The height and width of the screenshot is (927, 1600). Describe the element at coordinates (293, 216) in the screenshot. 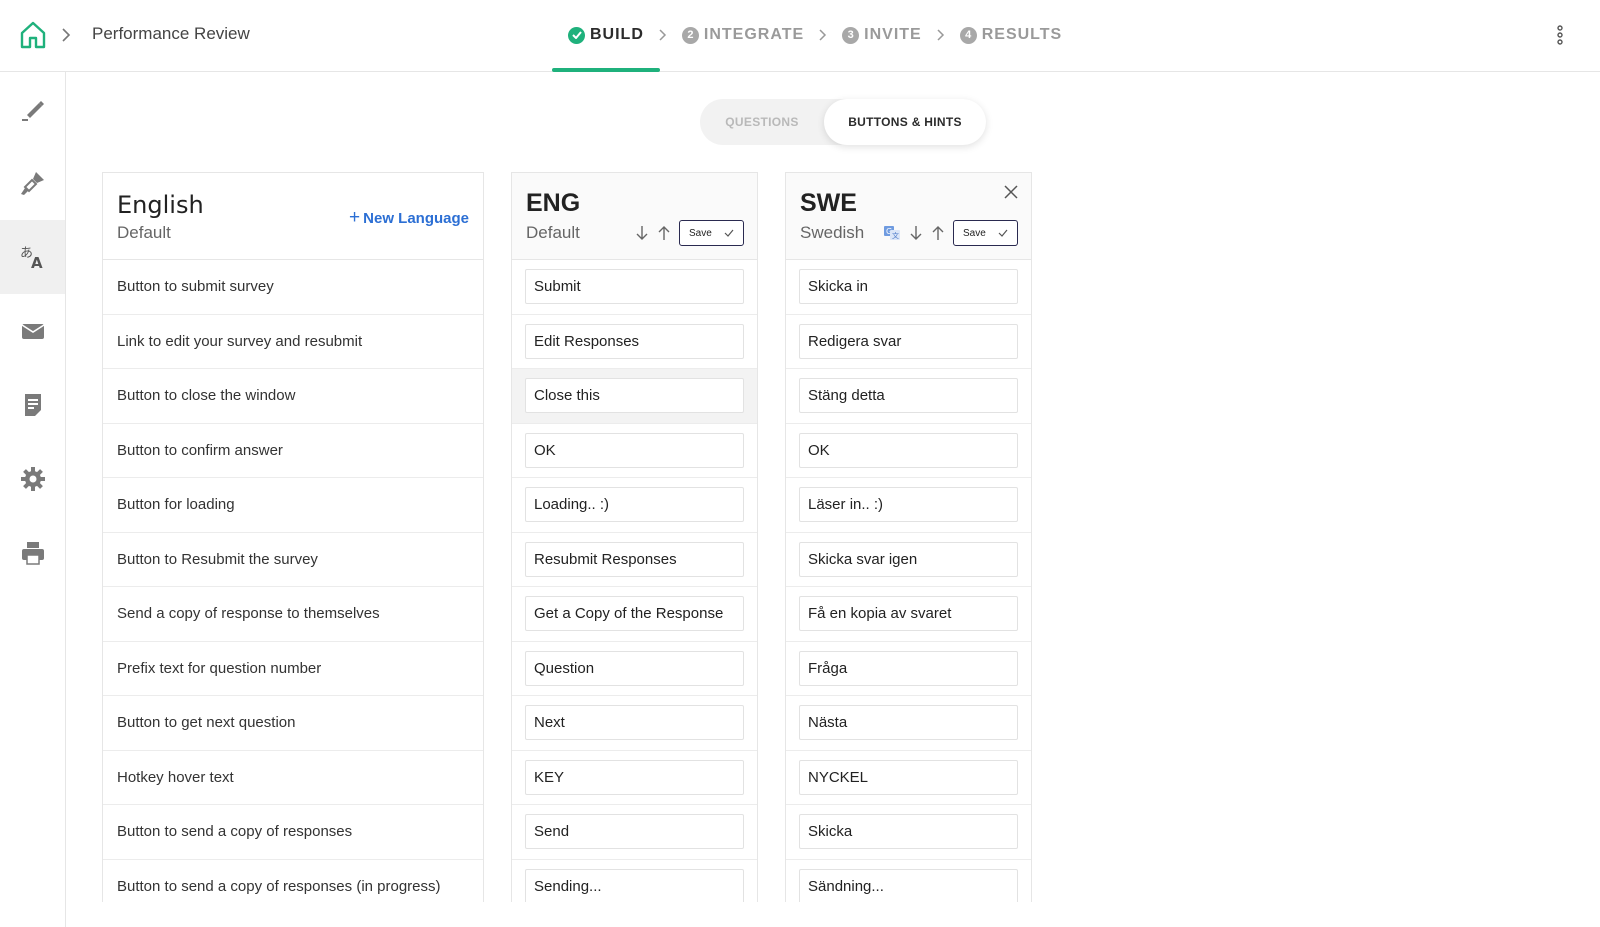

I see `column-header: English Default + New Language` at that location.